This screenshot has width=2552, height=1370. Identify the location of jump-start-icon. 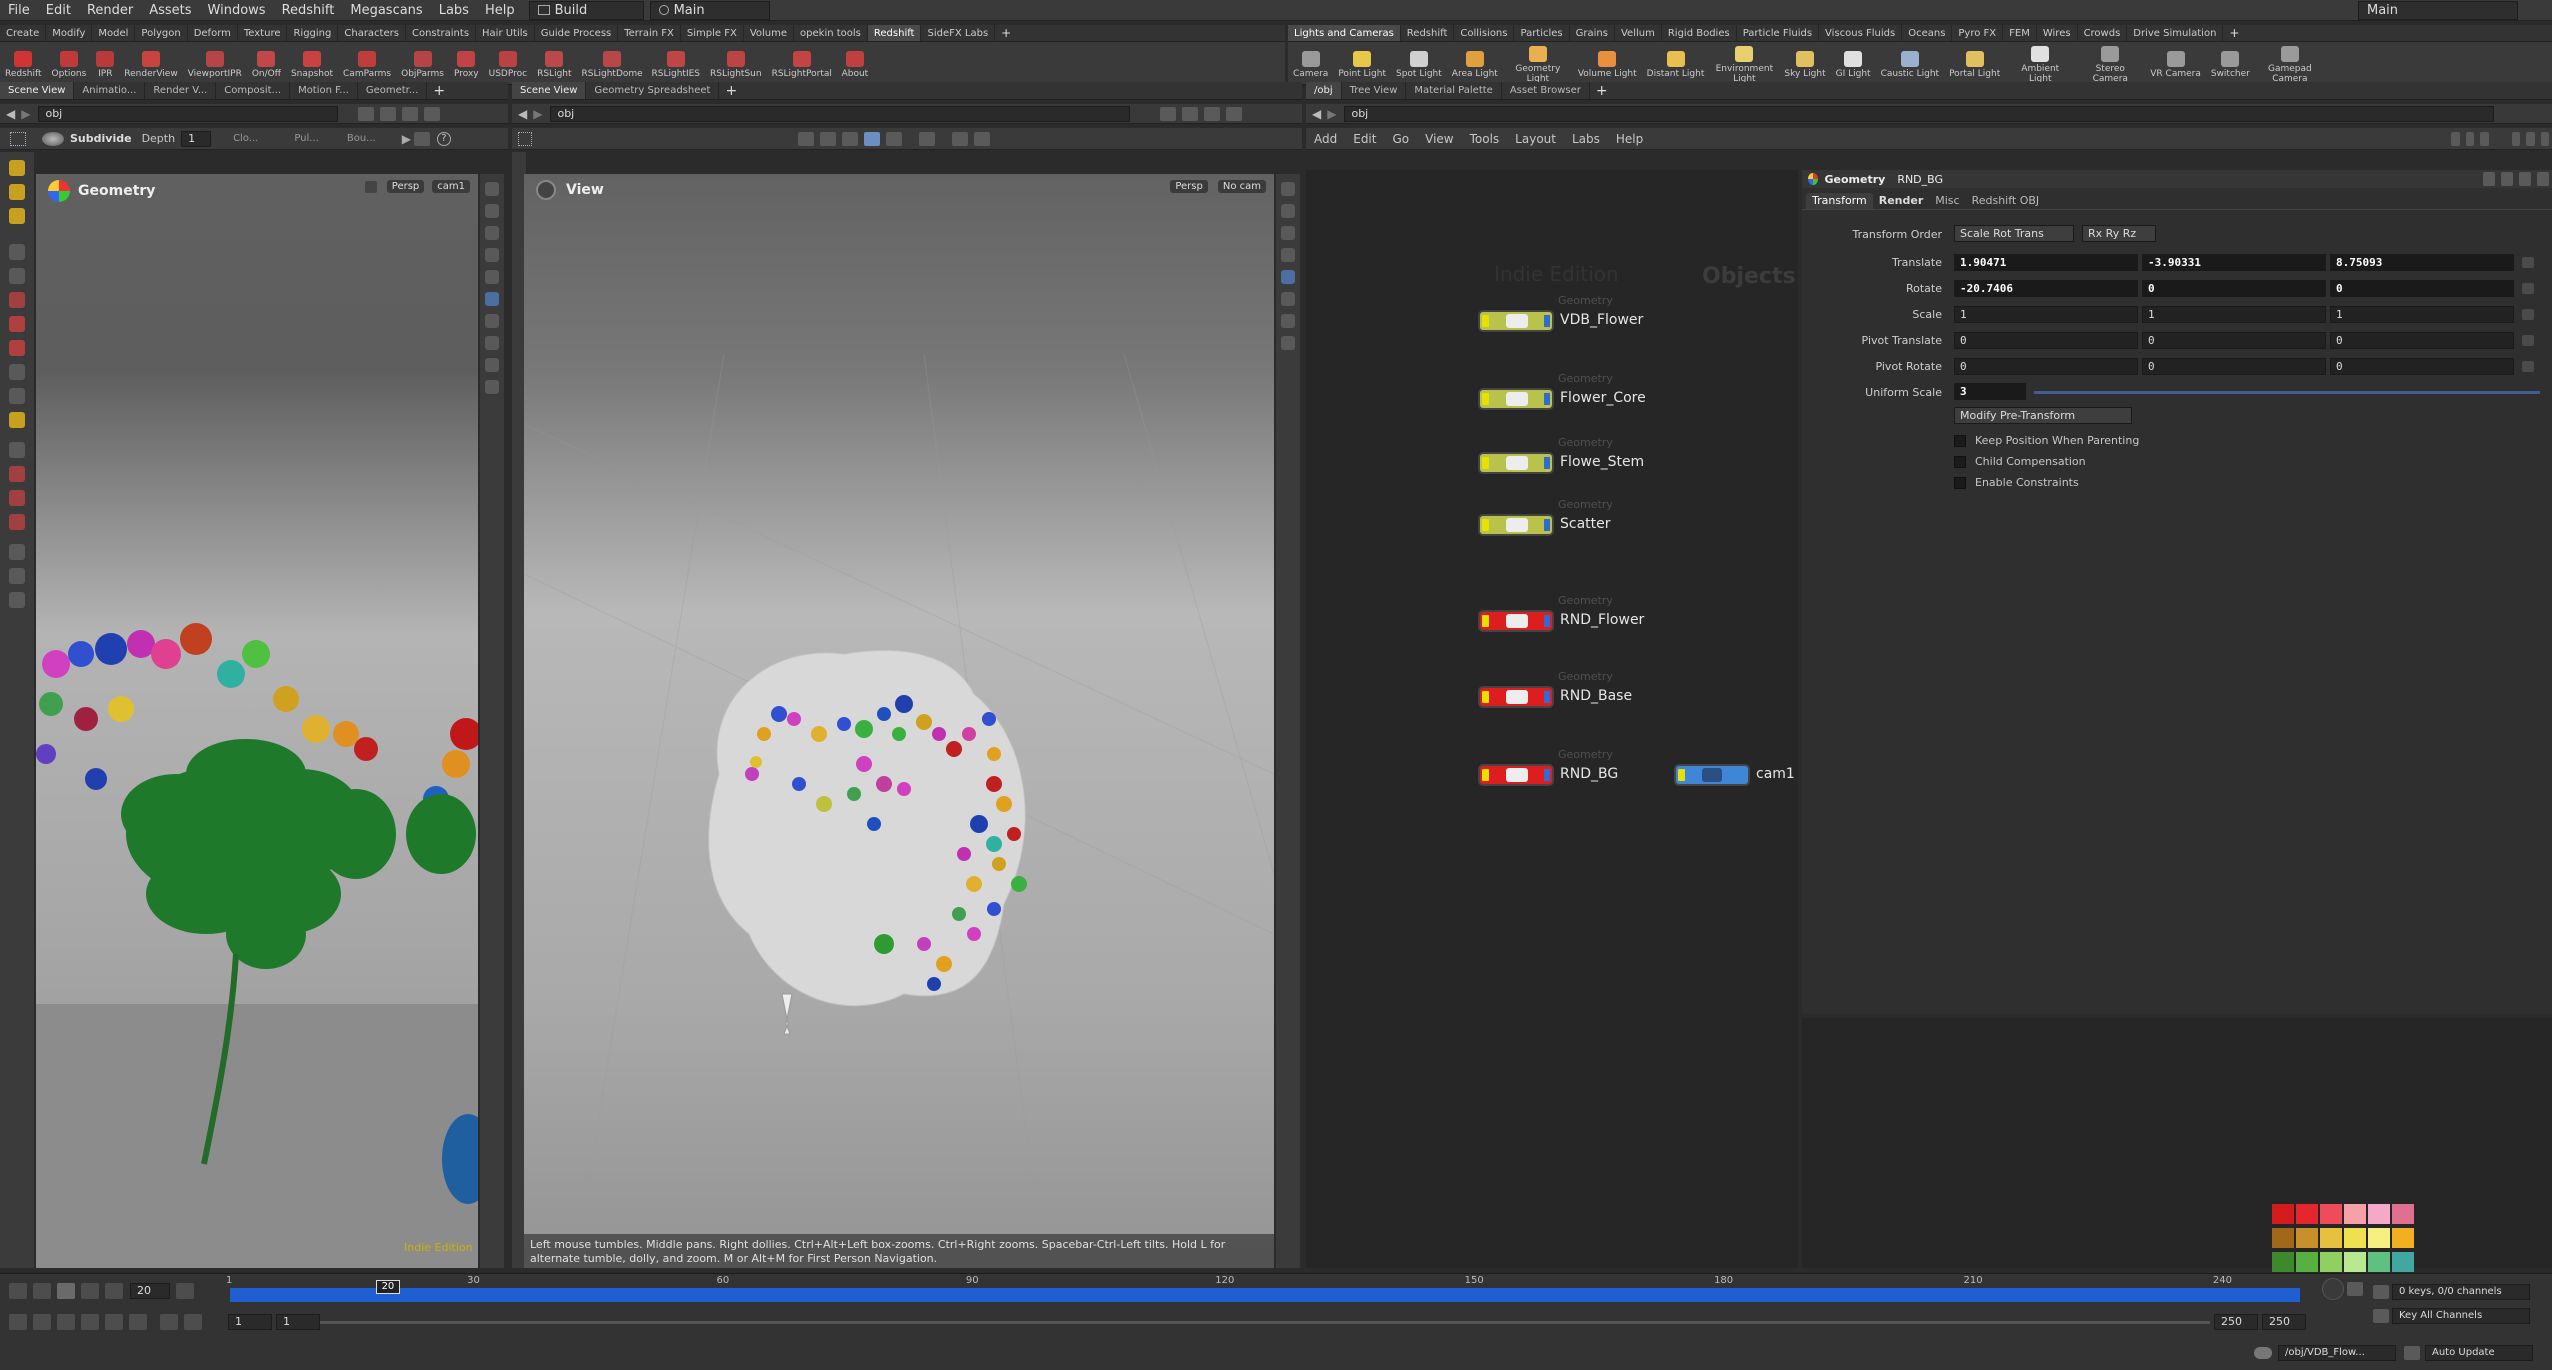
(18, 1291).